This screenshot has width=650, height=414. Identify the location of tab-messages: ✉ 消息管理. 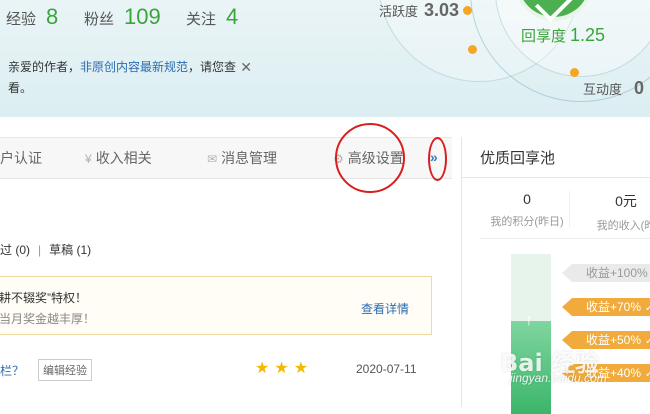
(242, 158).